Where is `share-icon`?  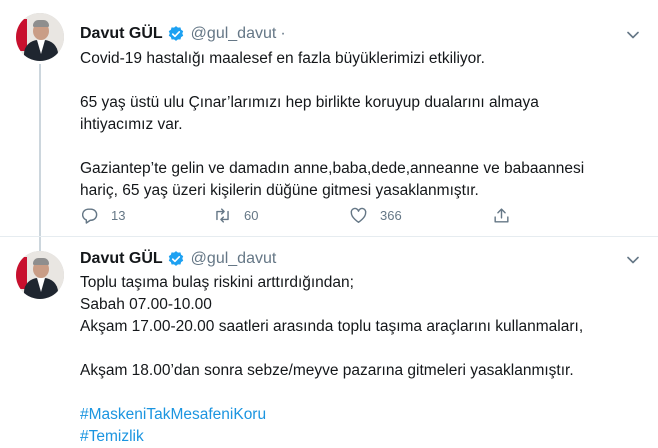 share-icon is located at coordinates (501, 215).